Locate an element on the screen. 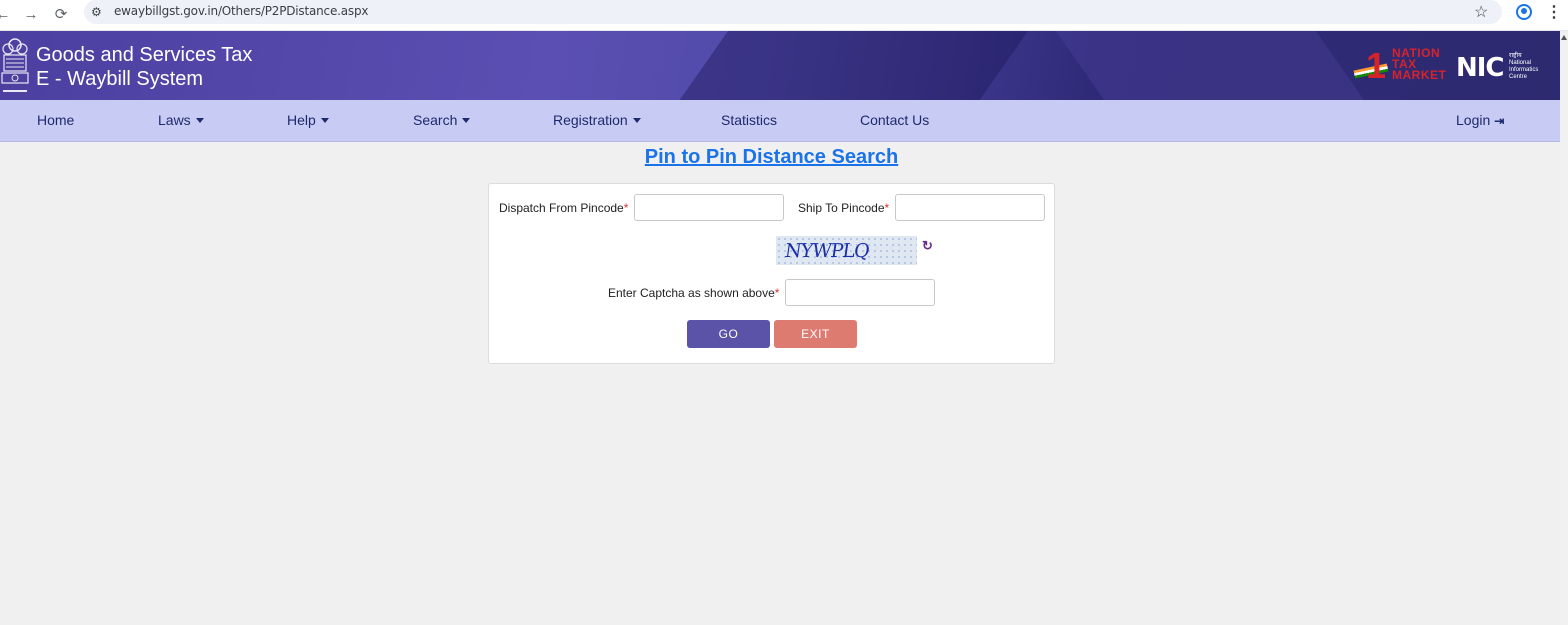  nav-home-label: Home is located at coordinates (56, 120).